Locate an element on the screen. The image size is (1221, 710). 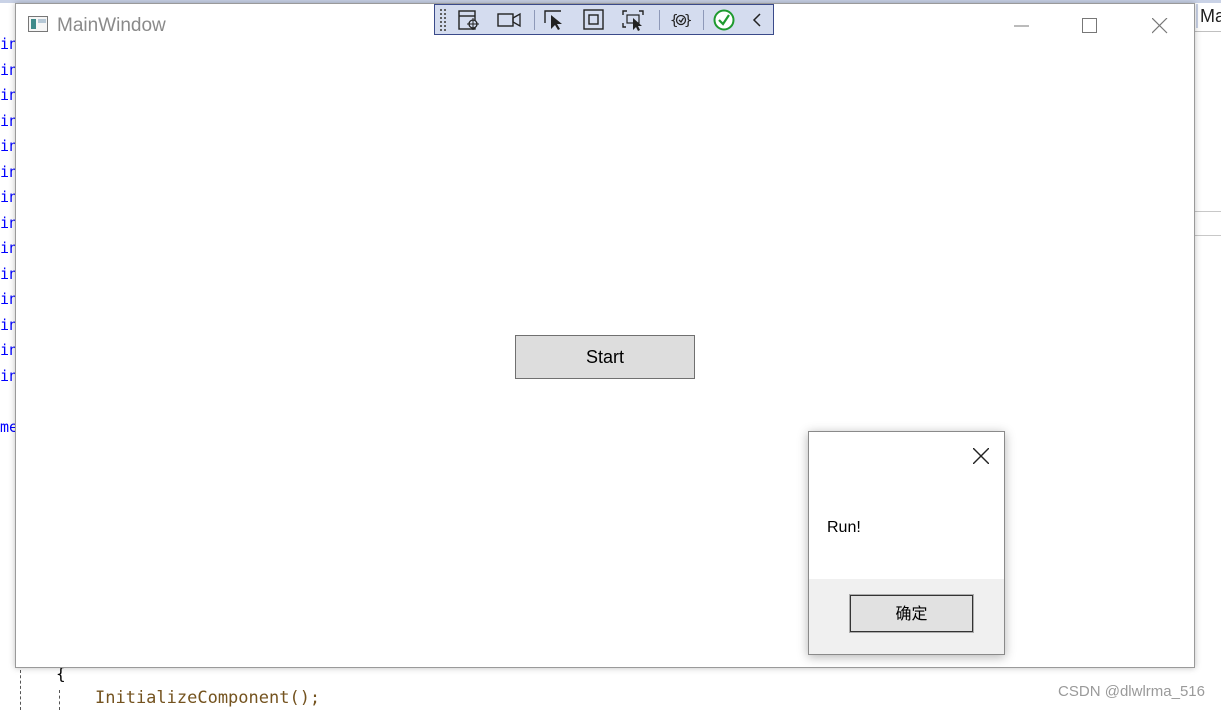
select-element-icon is located at coordinates (468, 20).